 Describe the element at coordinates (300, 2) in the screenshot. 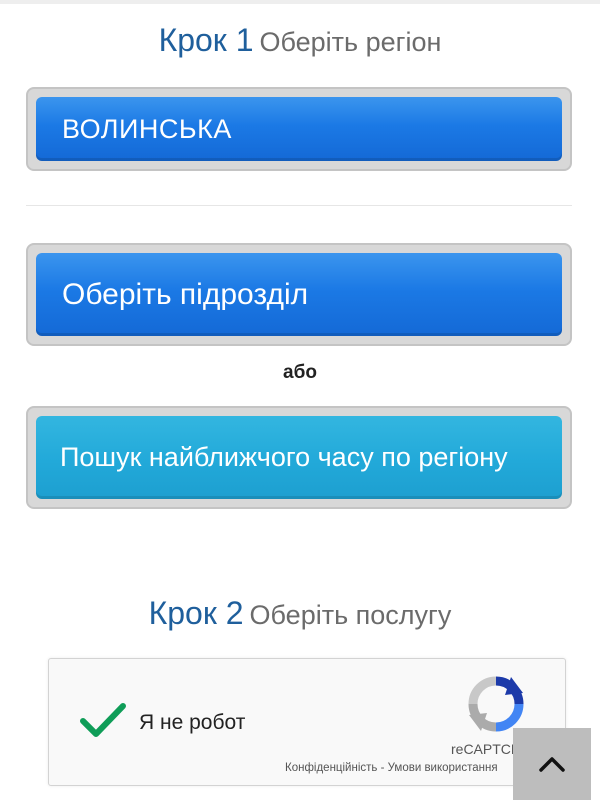

I see `top-edge` at that location.